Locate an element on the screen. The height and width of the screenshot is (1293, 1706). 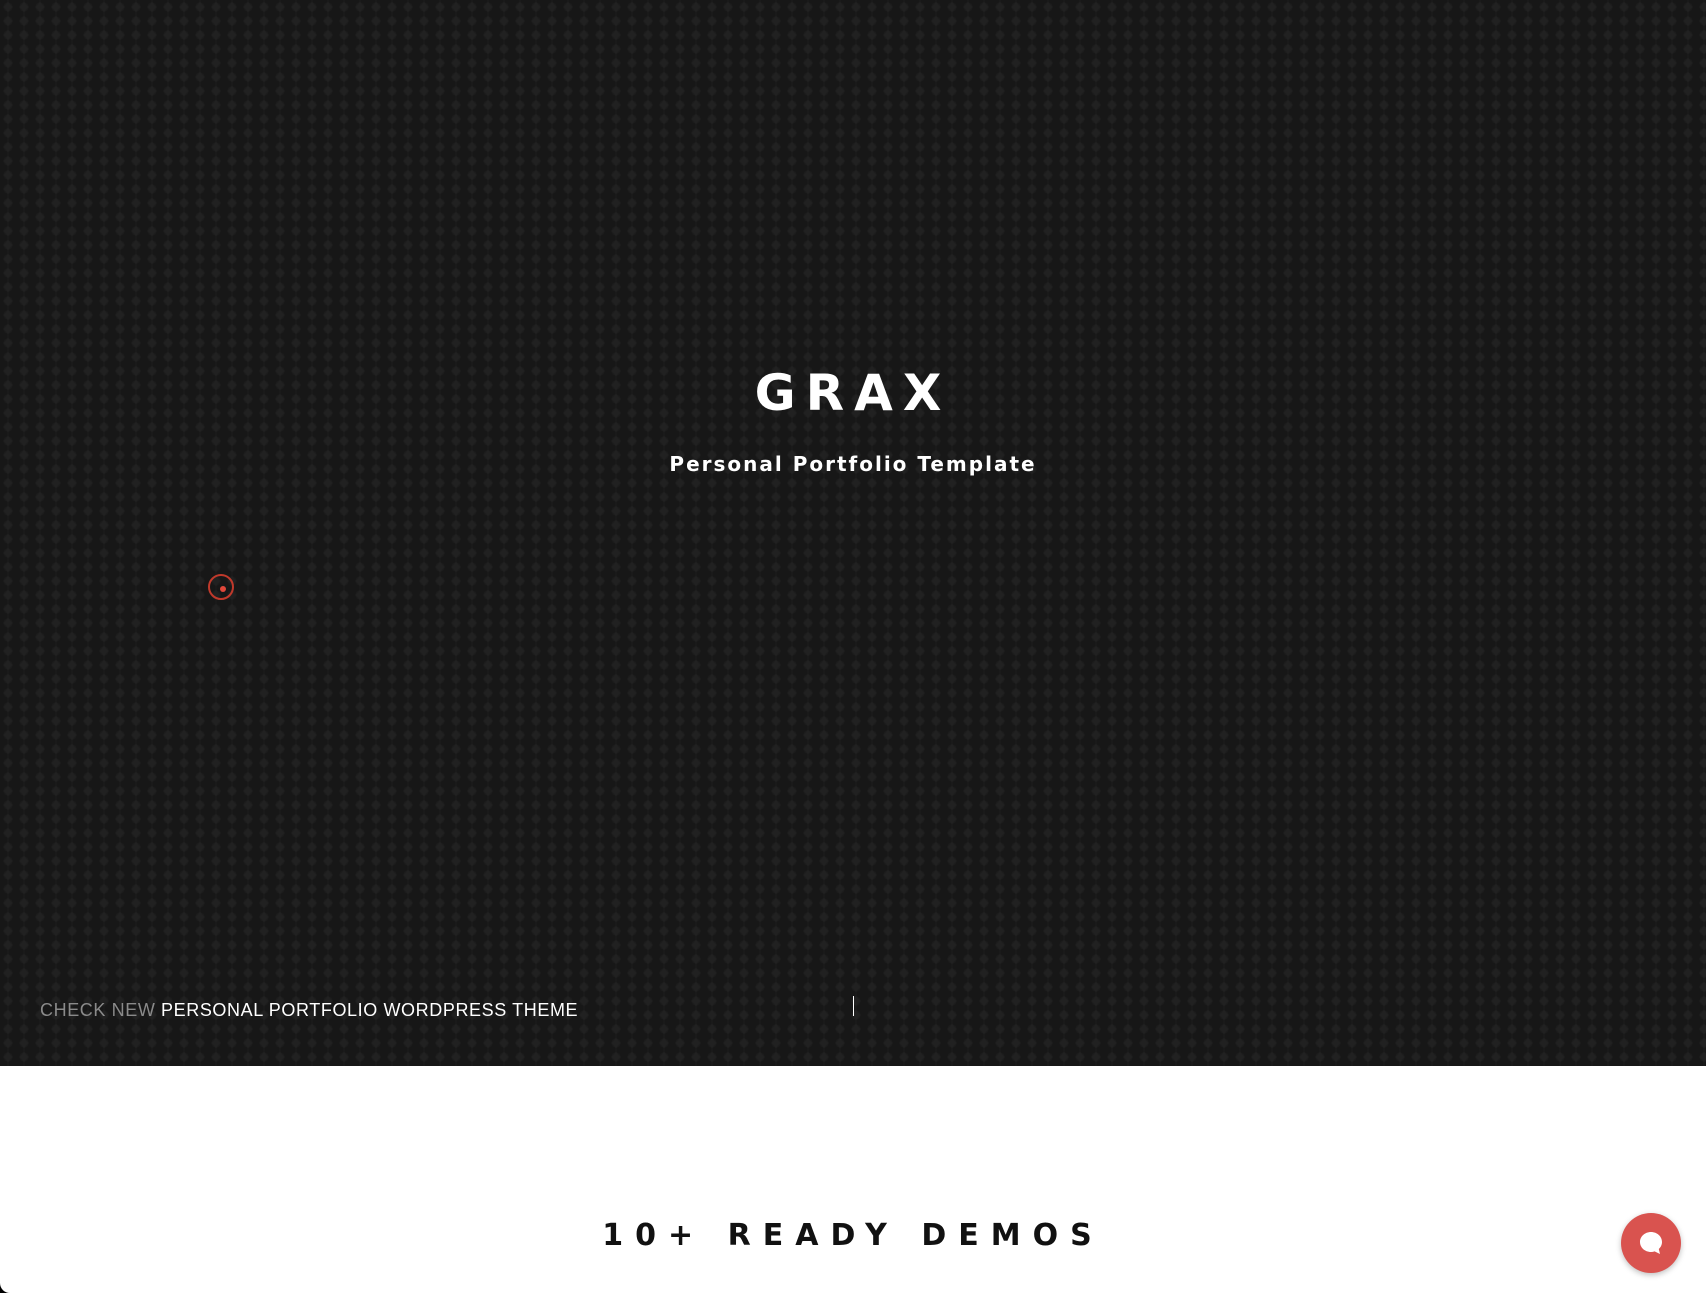
hero-title: GRAX is located at coordinates (853, 393).